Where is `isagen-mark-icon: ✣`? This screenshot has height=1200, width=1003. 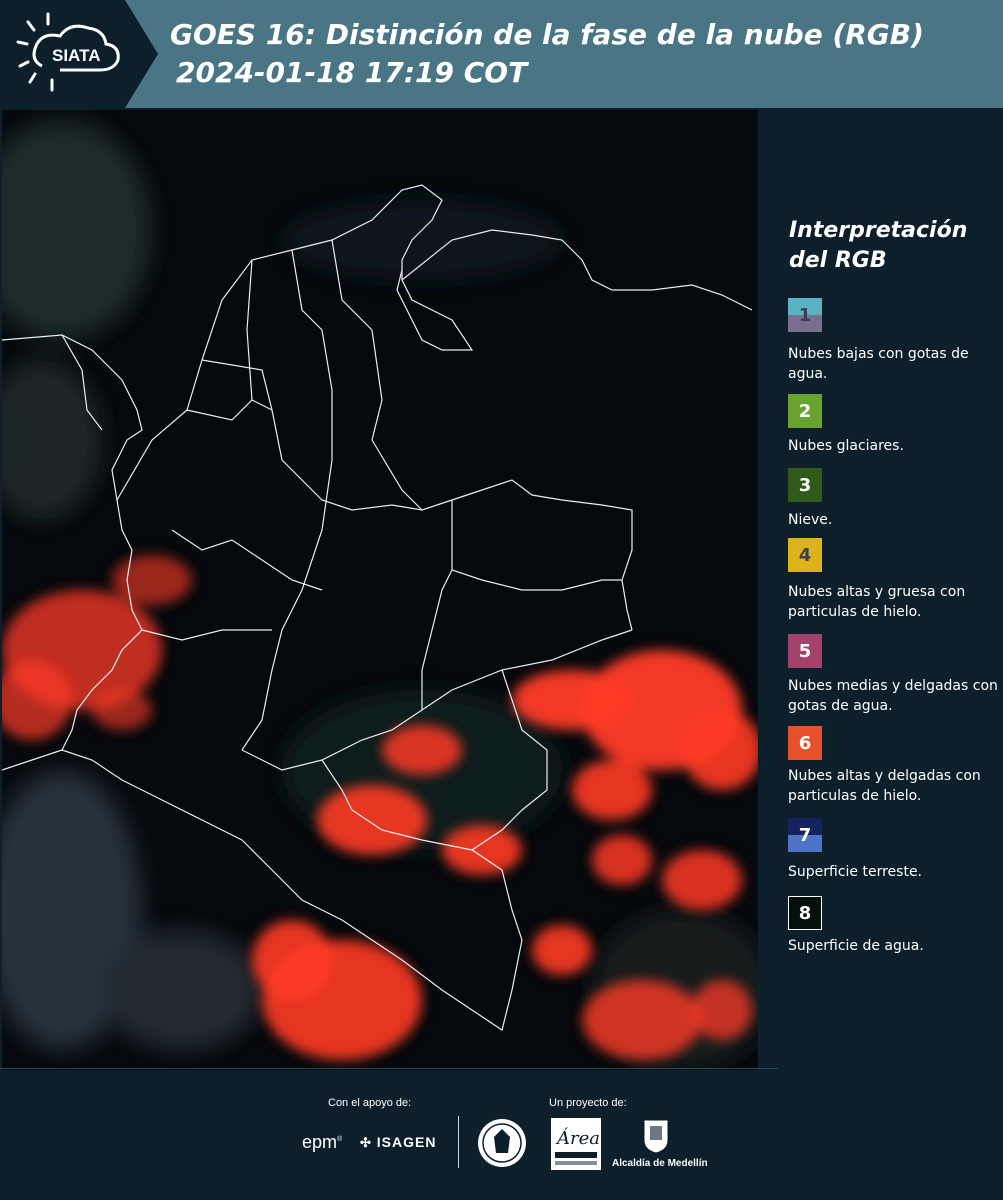
isagen-mark-icon: ✣ is located at coordinates (366, 1142).